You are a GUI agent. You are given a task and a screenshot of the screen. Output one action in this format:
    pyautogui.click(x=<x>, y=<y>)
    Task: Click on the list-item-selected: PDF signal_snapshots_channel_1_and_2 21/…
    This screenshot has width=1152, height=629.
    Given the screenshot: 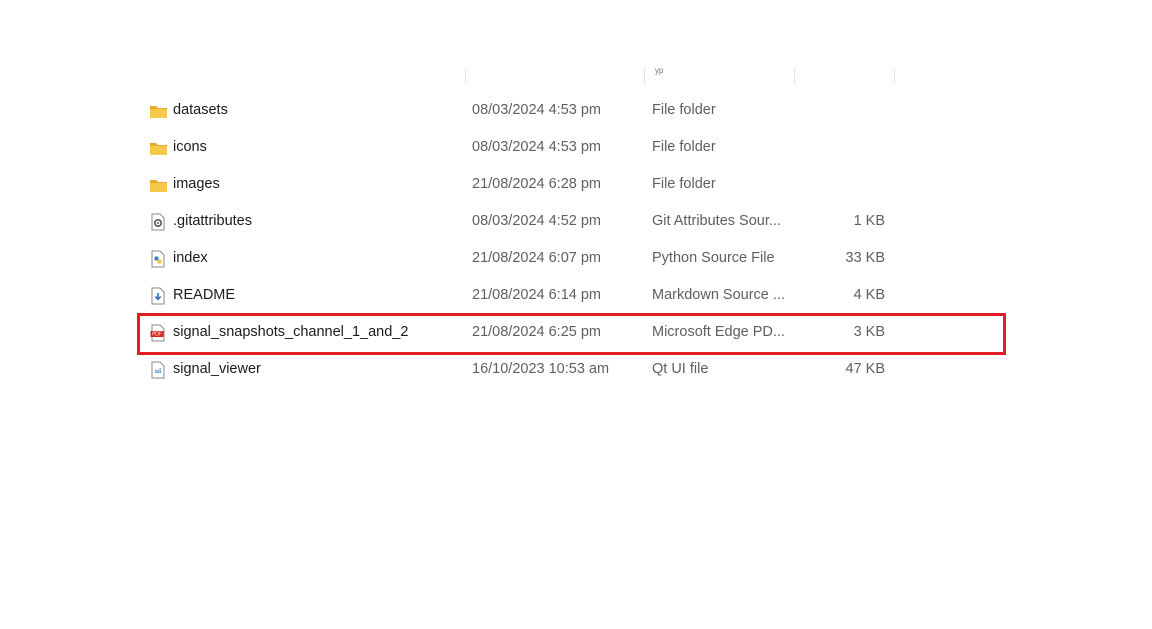 What is the action you would take?
    pyautogui.click(x=570, y=332)
    